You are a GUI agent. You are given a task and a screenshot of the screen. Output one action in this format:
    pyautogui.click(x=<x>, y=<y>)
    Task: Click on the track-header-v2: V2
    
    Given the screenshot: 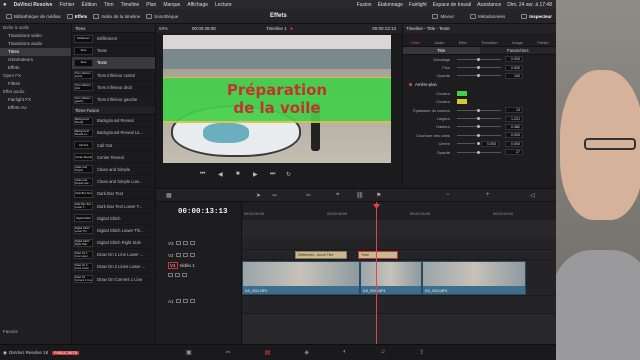 What is the action you would take?
    pyautogui.click(x=199, y=255)
    